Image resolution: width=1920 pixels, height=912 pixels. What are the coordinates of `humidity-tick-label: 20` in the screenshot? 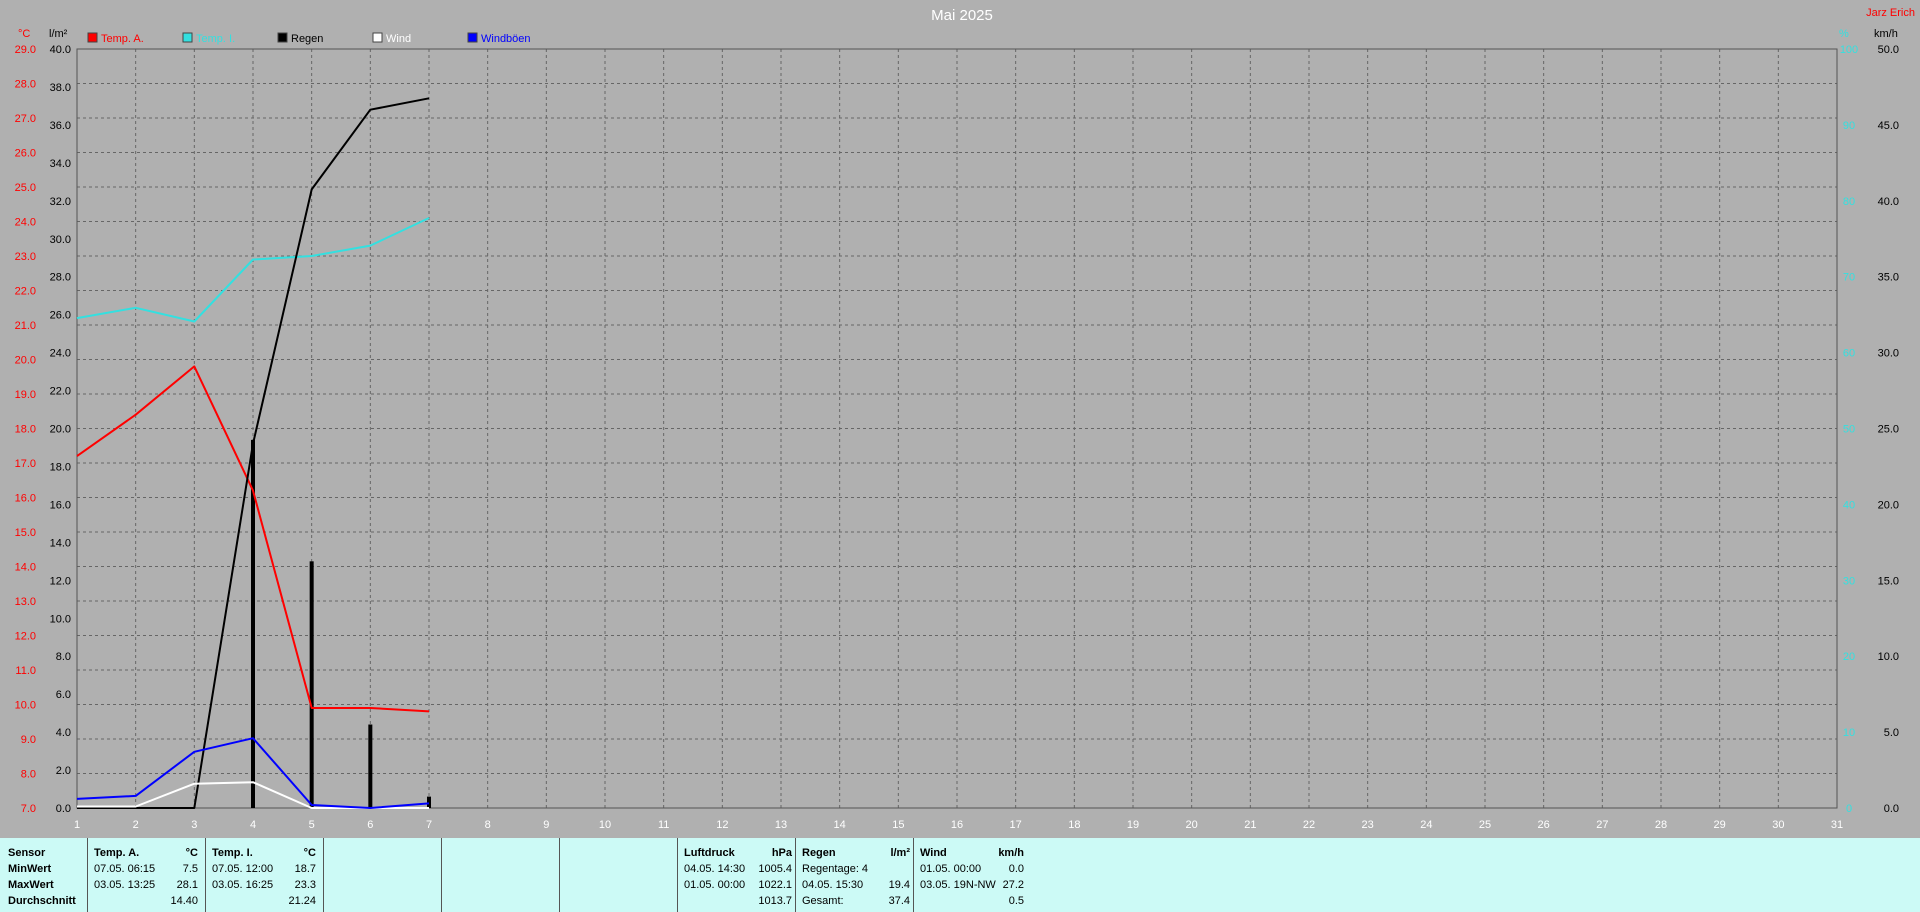 It's located at (1849, 657).